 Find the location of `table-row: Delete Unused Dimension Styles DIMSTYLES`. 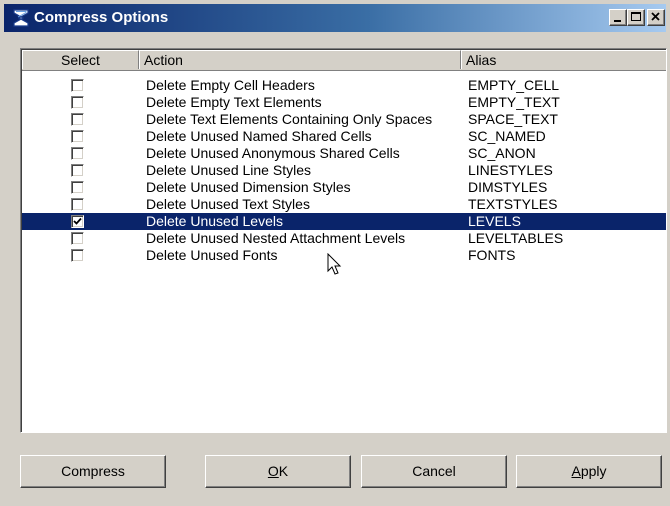

table-row: Delete Unused Dimension Styles DIMSTYLES is located at coordinates (344, 187).